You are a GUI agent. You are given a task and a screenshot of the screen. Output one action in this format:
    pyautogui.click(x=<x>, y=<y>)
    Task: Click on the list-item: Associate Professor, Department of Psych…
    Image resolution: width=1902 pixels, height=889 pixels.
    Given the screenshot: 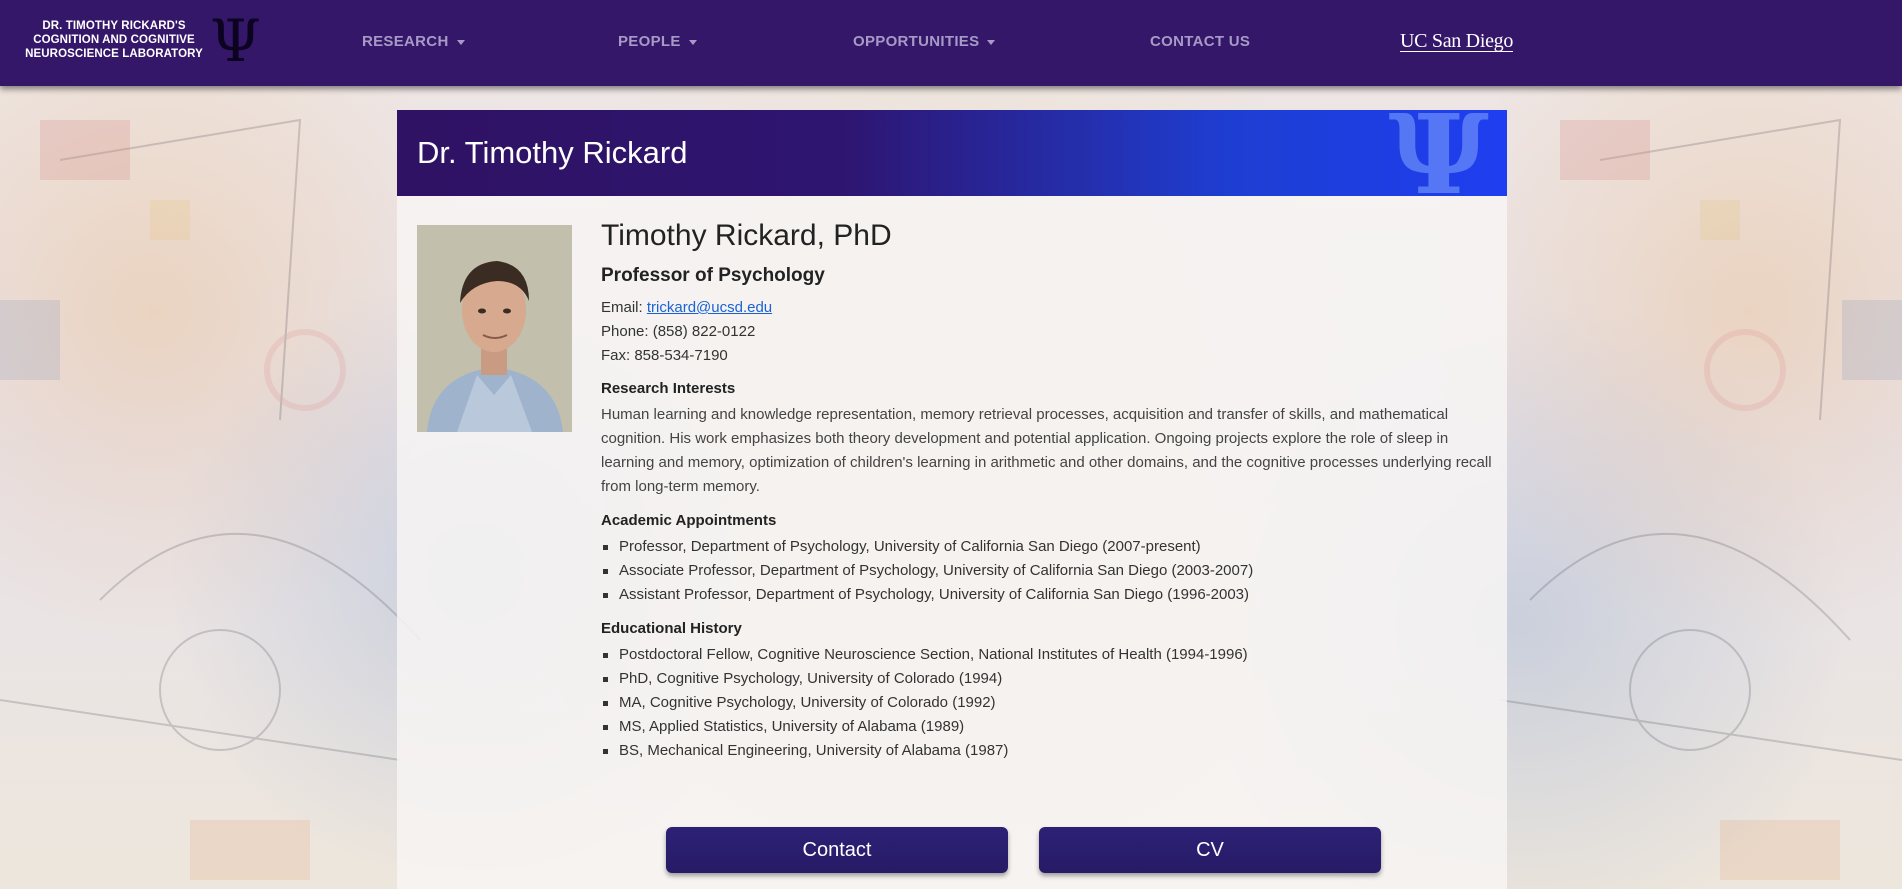 What is the action you would take?
    pyautogui.click(x=1051, y=571)
    